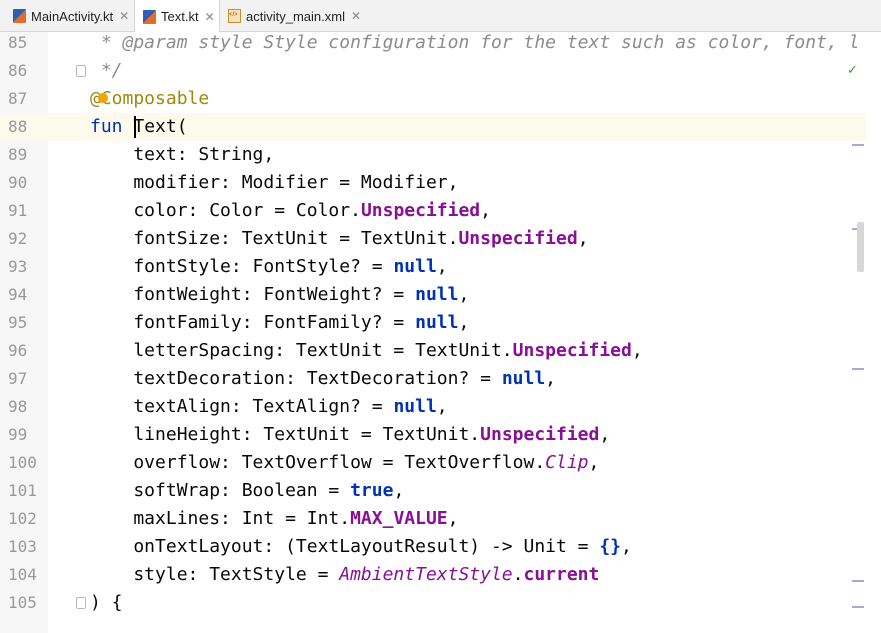 The height and width of the screenshot is (633, 881). What do you see at coordinates (103, 98) in the screenshot?
I see `intention-bulb-icon` at bounding box center [103, 98].